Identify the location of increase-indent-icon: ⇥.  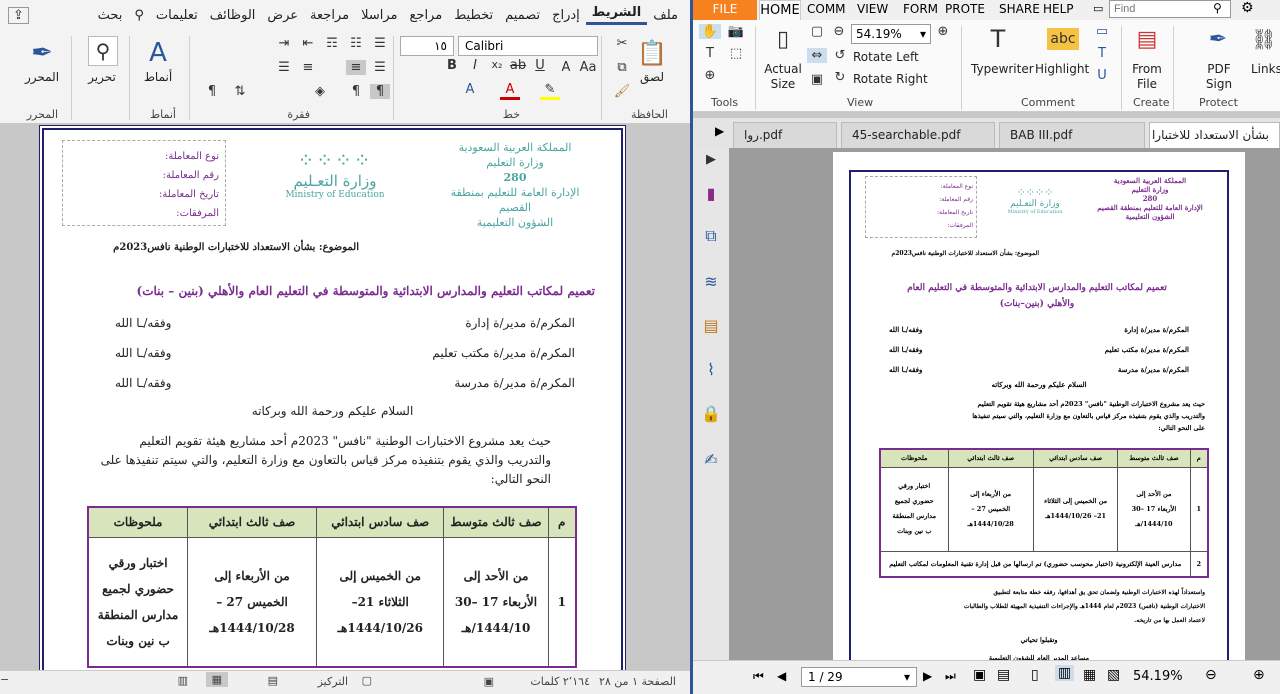
(284, 43).